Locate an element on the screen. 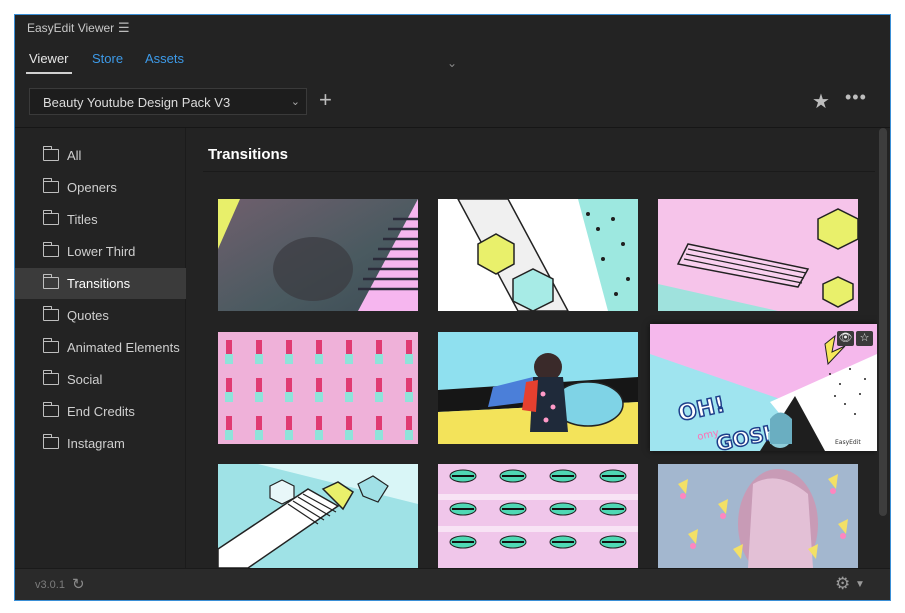  sidebar-item-label: Transitions is located at coordinates (99, 283).